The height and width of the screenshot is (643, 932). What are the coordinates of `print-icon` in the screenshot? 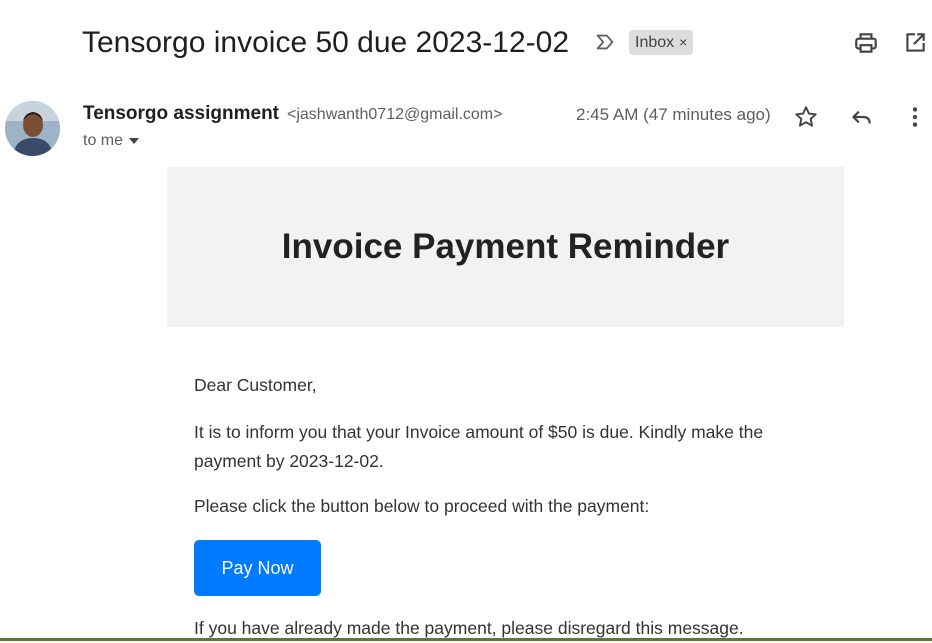 It's located at (866, 43).